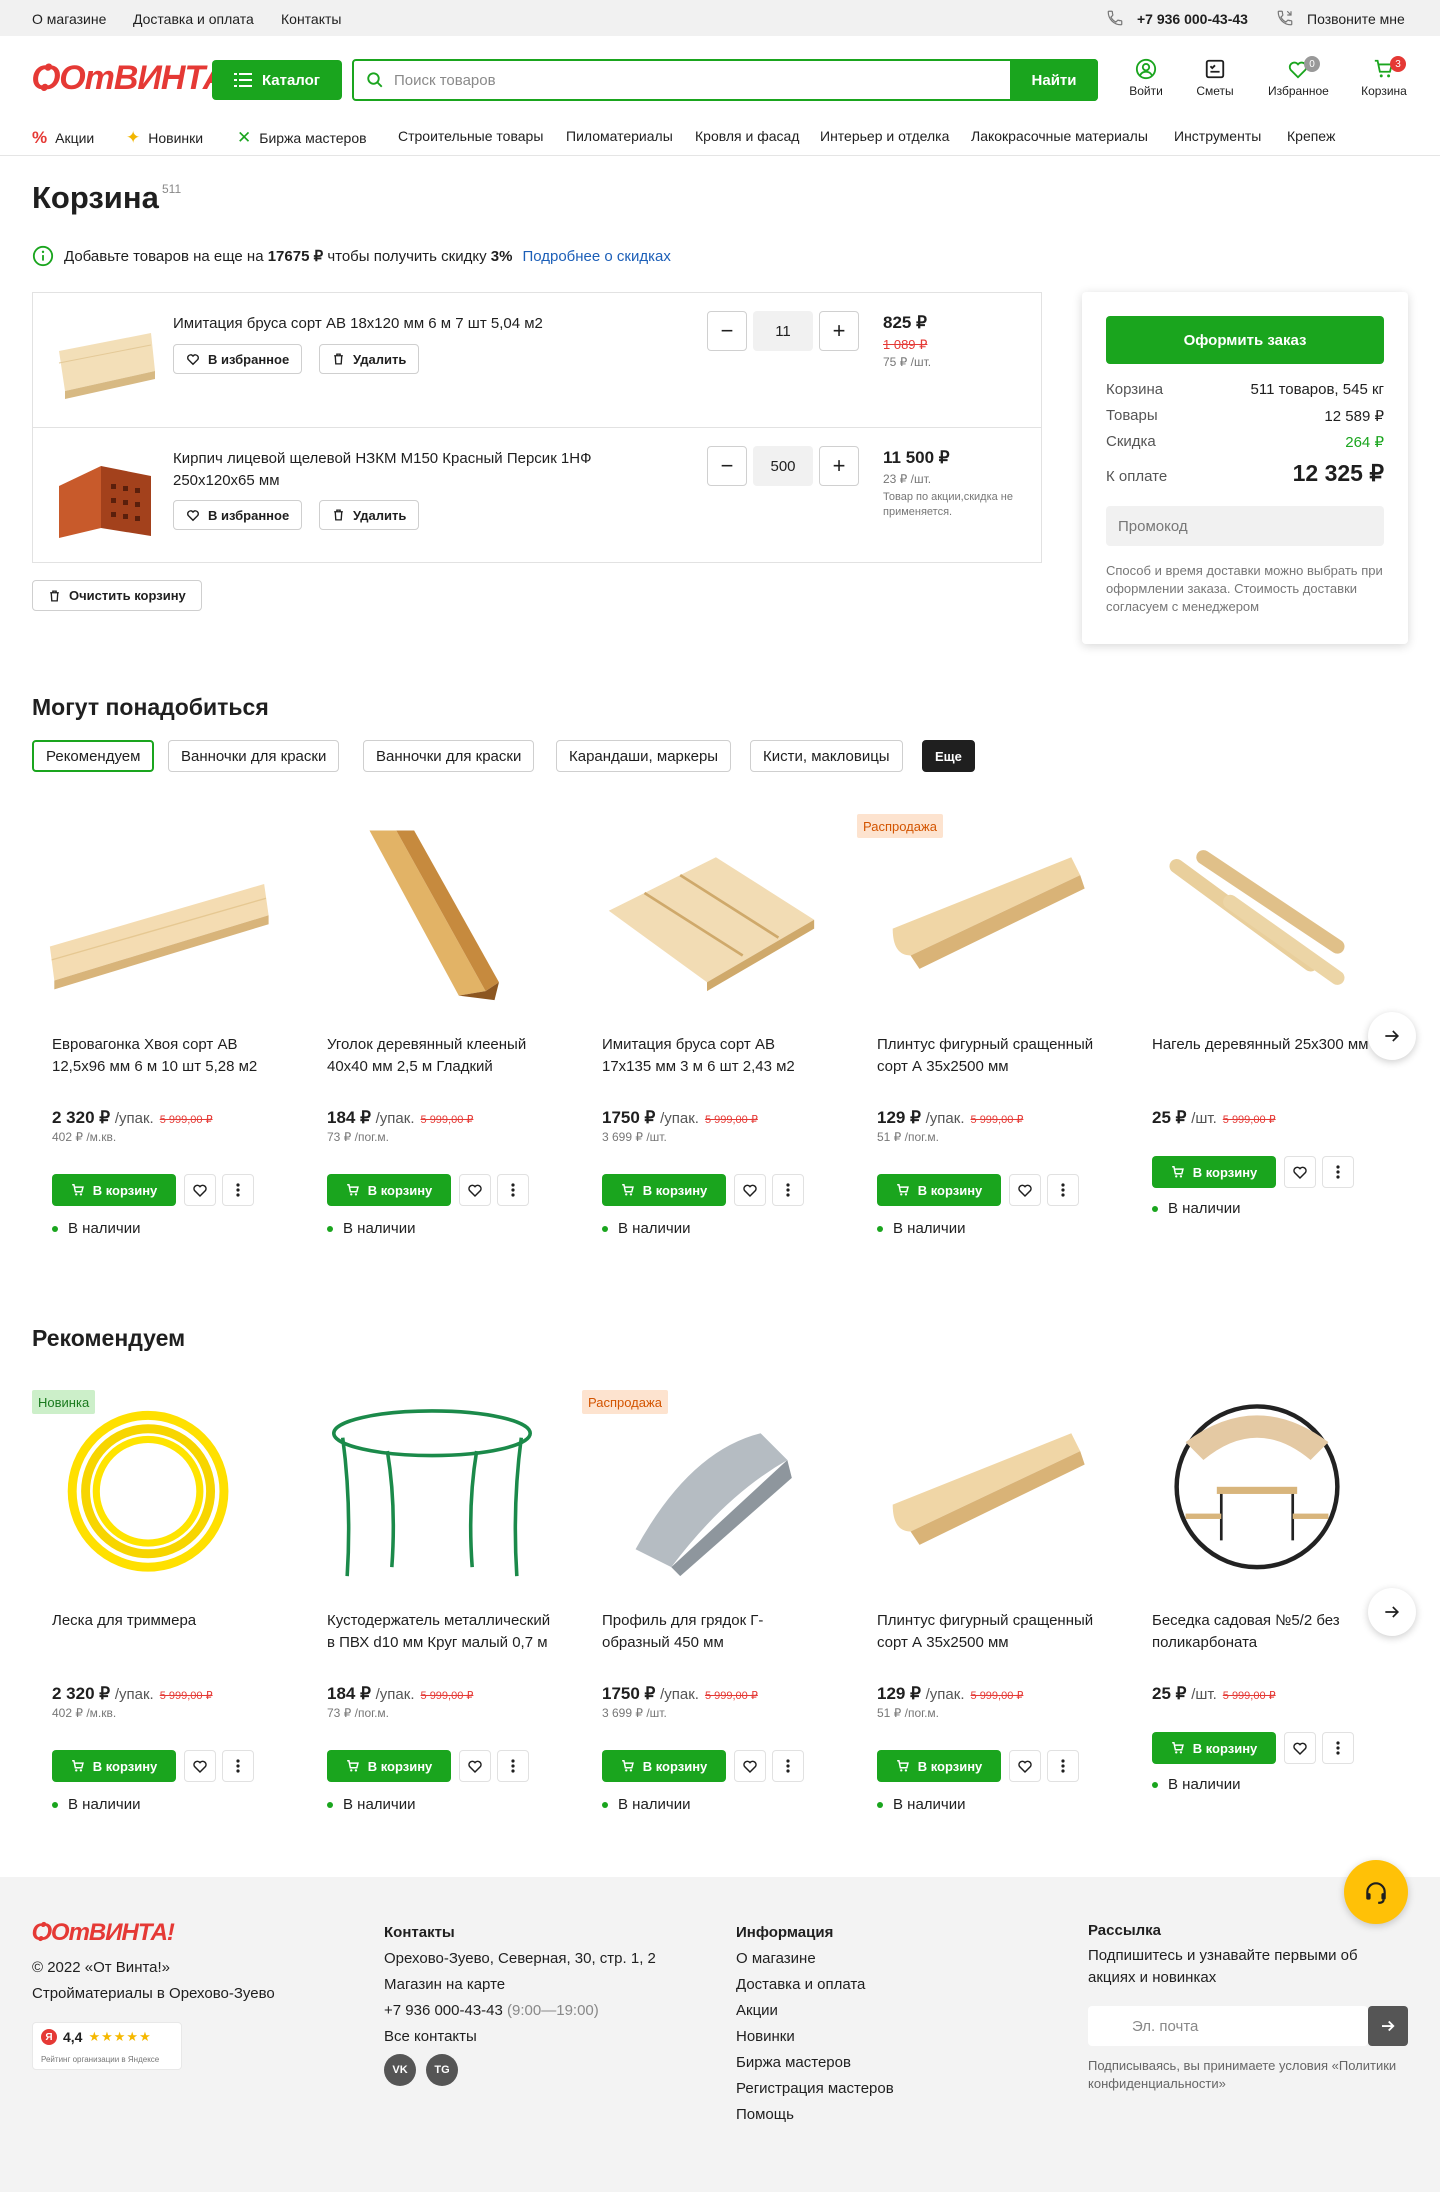 The image size is (1440, 2192). Describe the element at coordinates (1245, 526) in the screenshot. I see `promo-code-input` at that location.